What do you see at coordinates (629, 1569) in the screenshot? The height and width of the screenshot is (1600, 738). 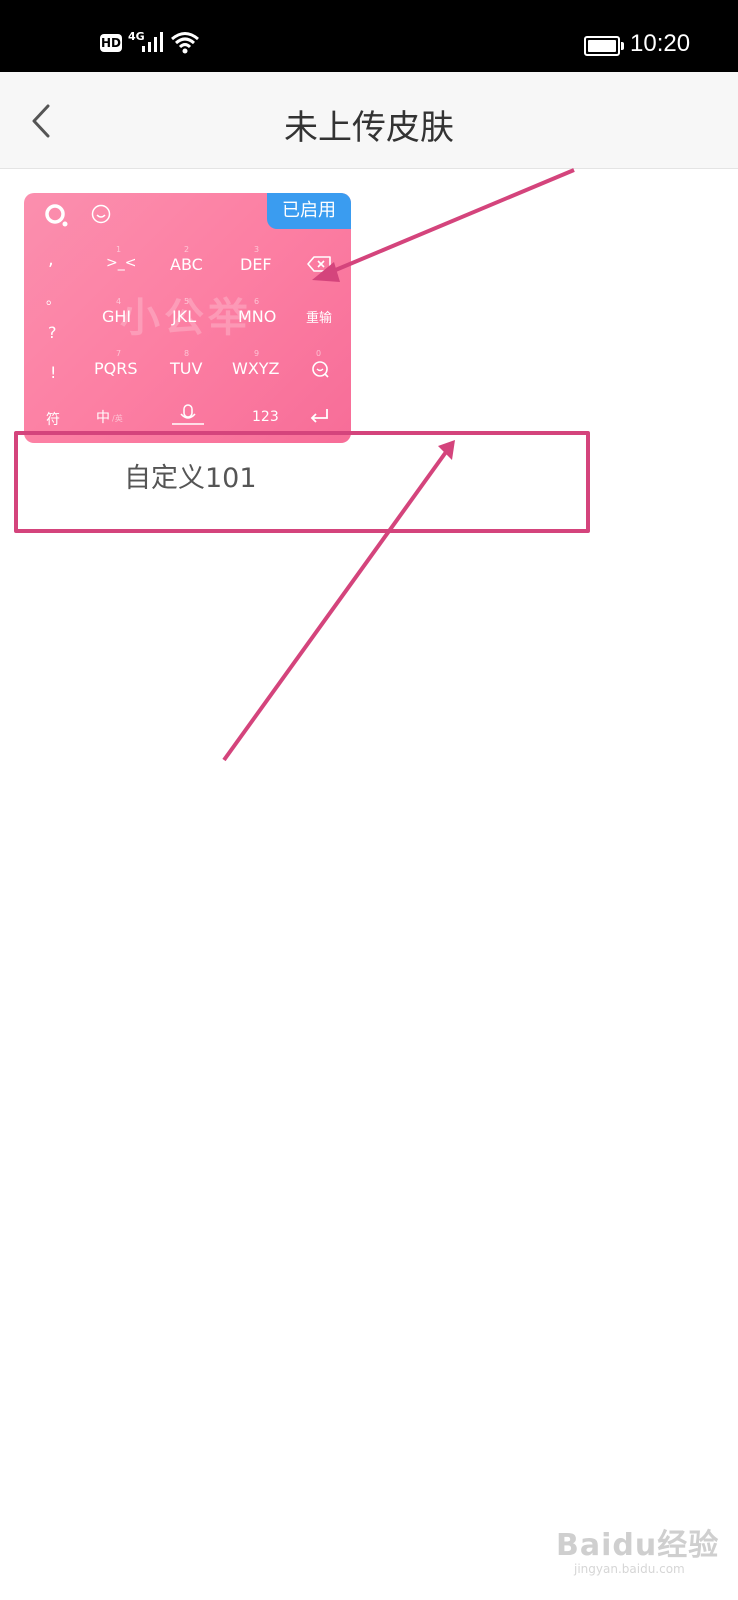 I see `baidu-watermark-url: jingyan.baidu.com` at bounding box center [629, 1569].